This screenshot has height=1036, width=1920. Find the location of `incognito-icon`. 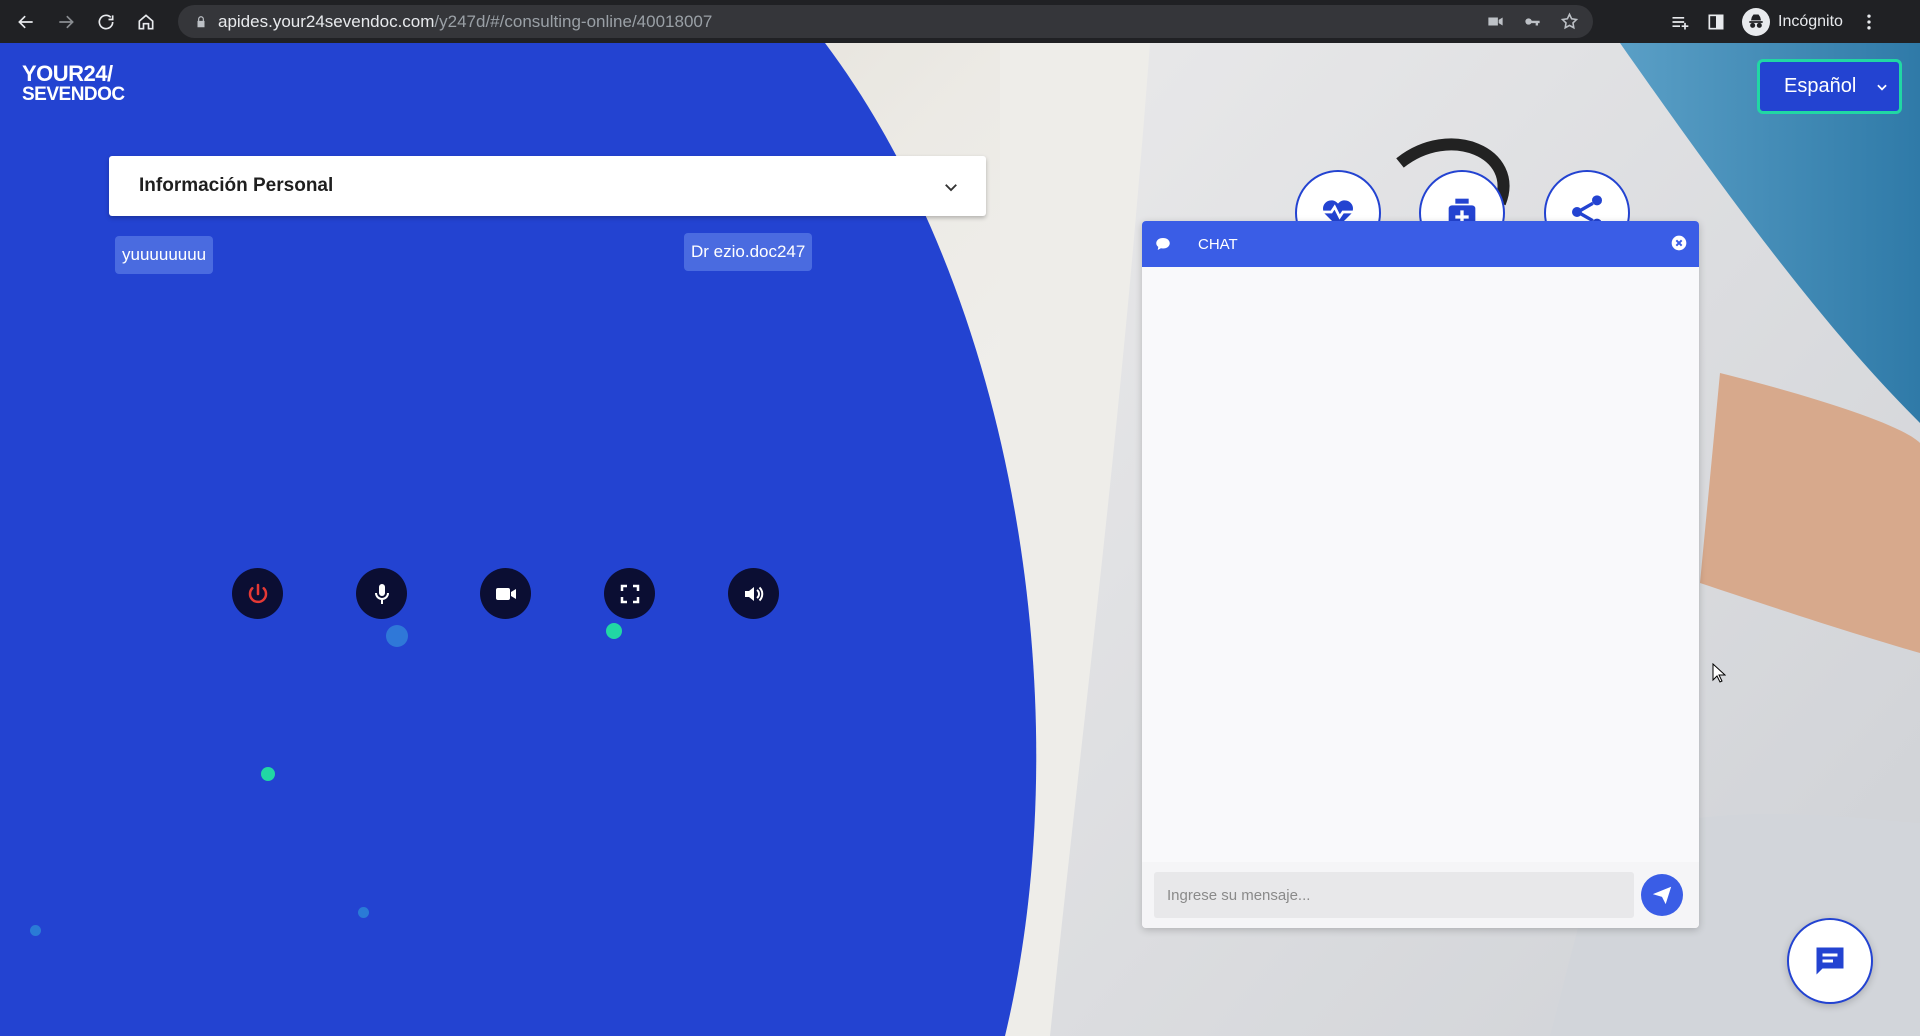

incognito-icon is located at coordinates (1756, 21).